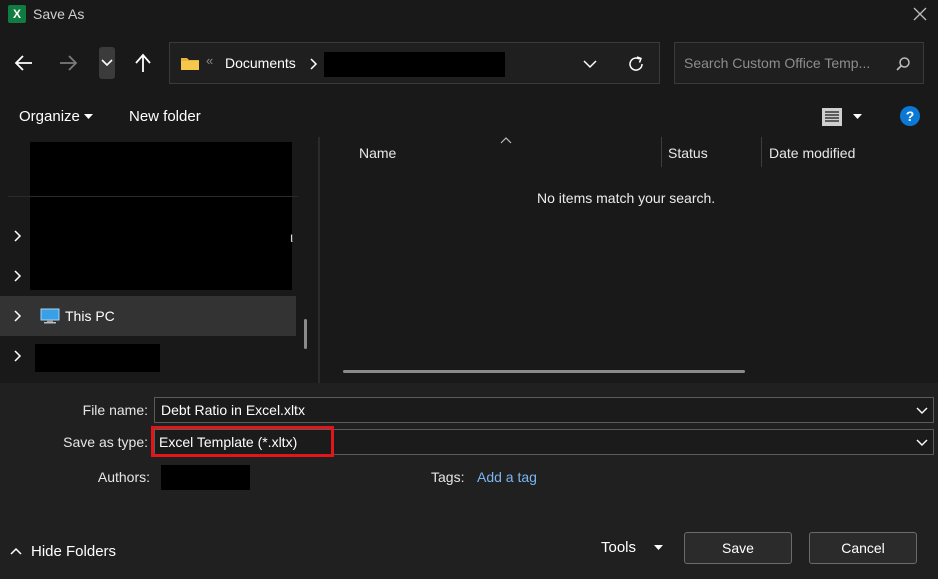 The height and width of the screenshot is (579, 938). I want to click on tags-label: Tags:, so click(448, 477).